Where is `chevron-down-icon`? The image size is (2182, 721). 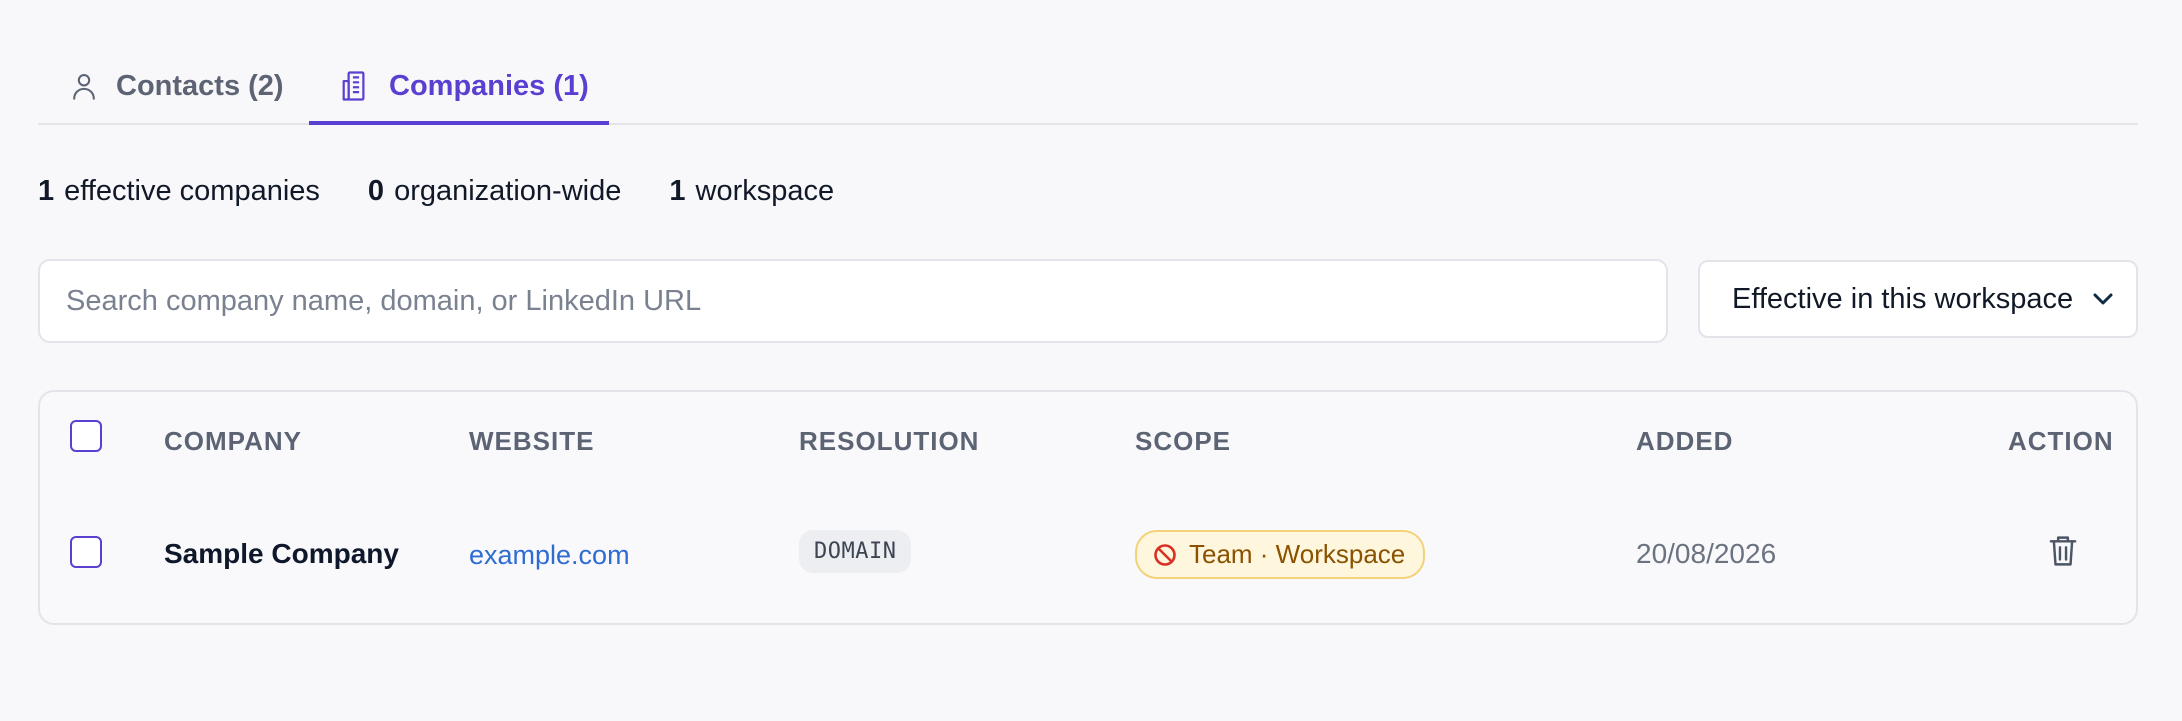
chevron-down-icon is located at coordinates (2103, 299).